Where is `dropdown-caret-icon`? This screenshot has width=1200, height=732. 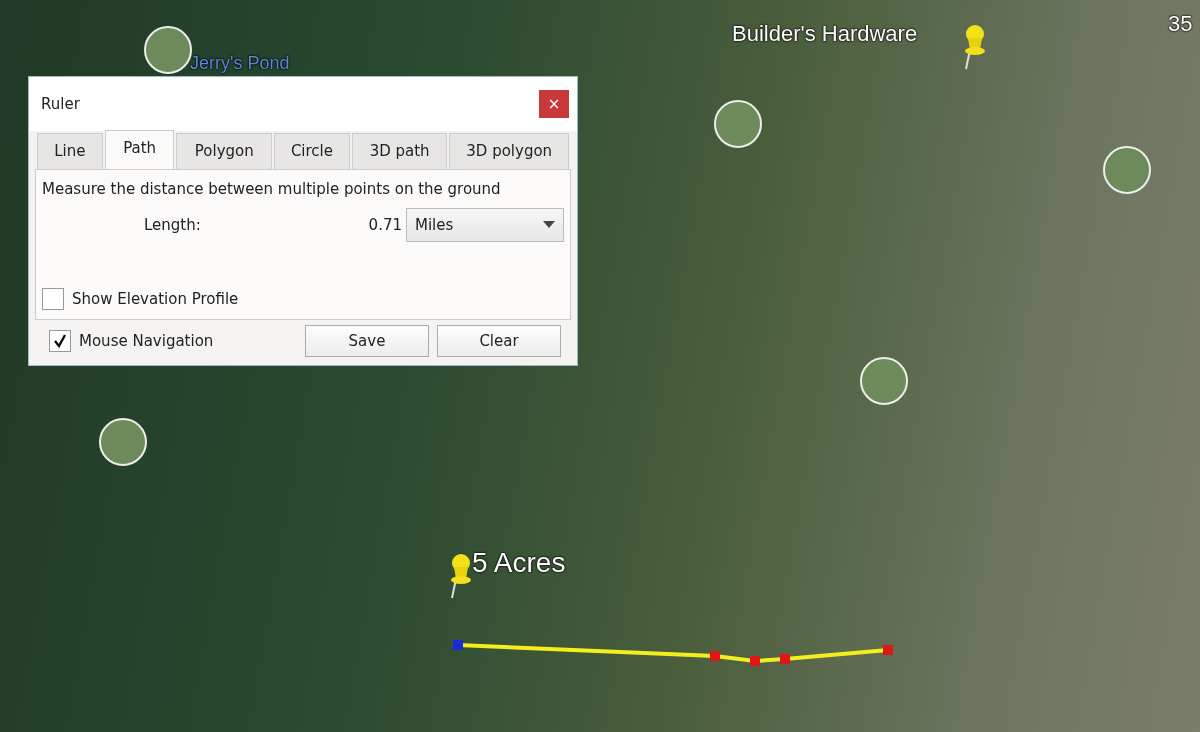
dropdown-caret-icon is located at coordinates (549, 225).